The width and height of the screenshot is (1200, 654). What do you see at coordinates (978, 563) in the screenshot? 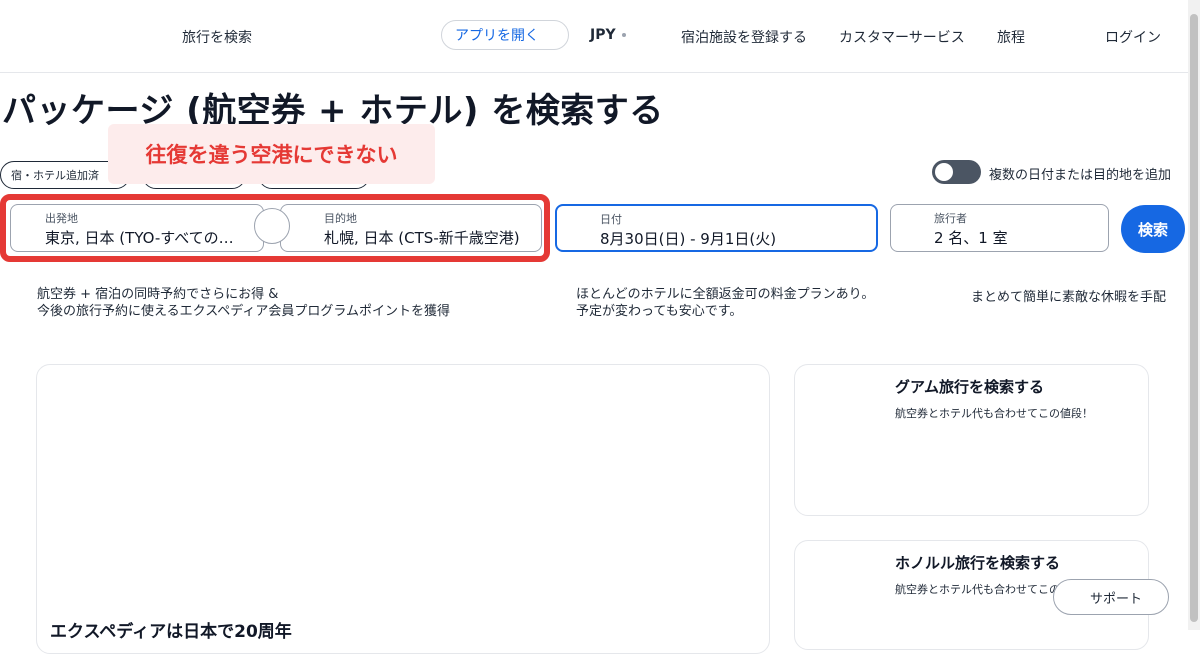
I see `honolulu-card-title: ホノルル旅行を検索する` at bounding box center [978, 563].